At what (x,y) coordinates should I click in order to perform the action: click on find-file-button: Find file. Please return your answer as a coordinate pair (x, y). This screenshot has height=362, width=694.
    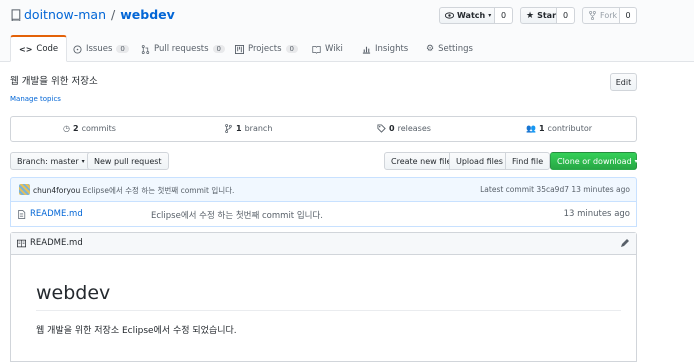
    Looking at the image, I should click on (528, 161).